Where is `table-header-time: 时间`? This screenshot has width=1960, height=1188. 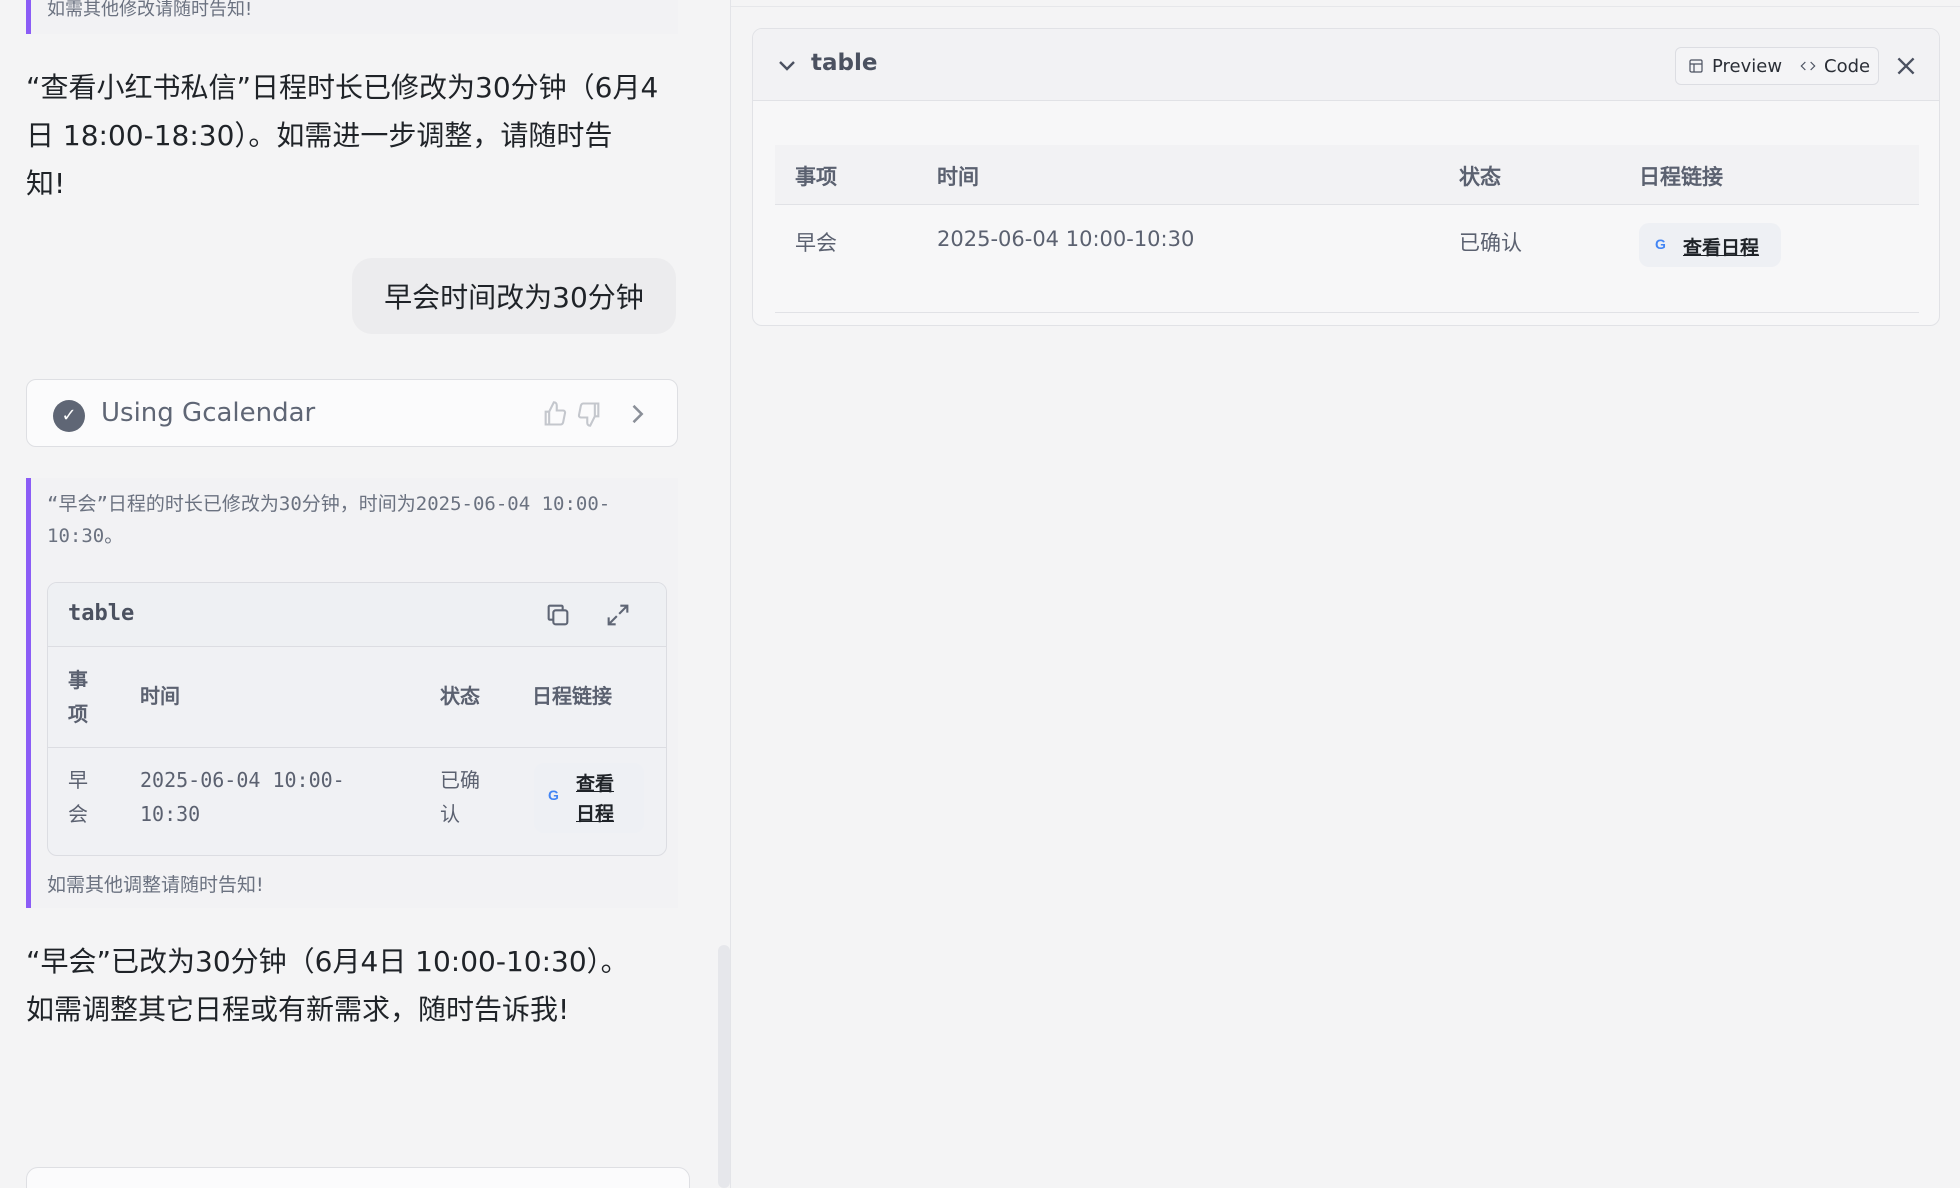
table-header-time: 时间 is located at coordinates (160, 696).